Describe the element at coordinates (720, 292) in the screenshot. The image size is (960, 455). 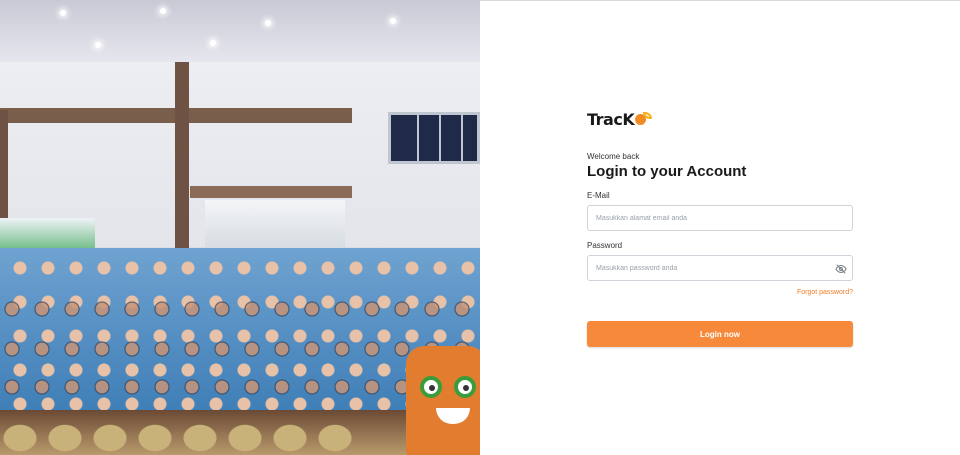
I see `forgot-row: Forgot password?` at that location.